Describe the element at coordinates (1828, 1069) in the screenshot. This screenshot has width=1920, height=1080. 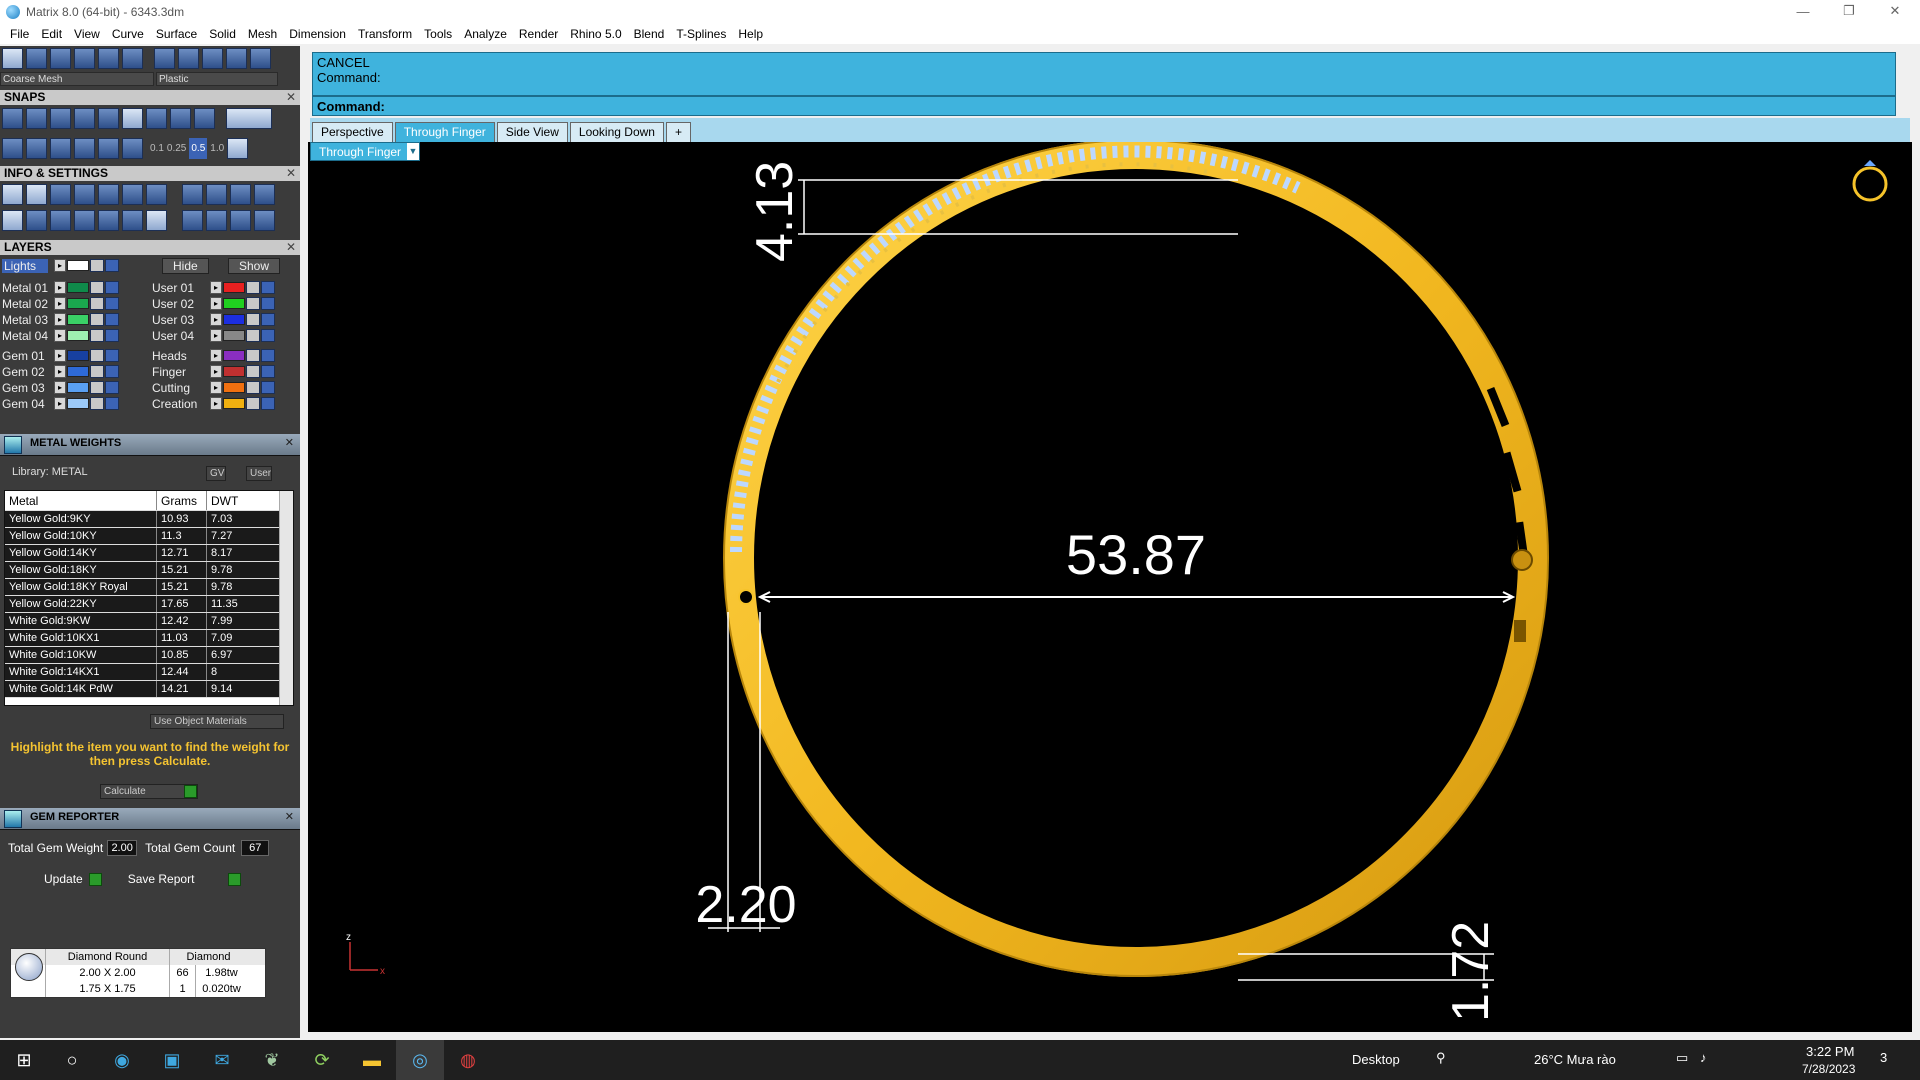
I see `clock-date: 7/28/2023` at that location.